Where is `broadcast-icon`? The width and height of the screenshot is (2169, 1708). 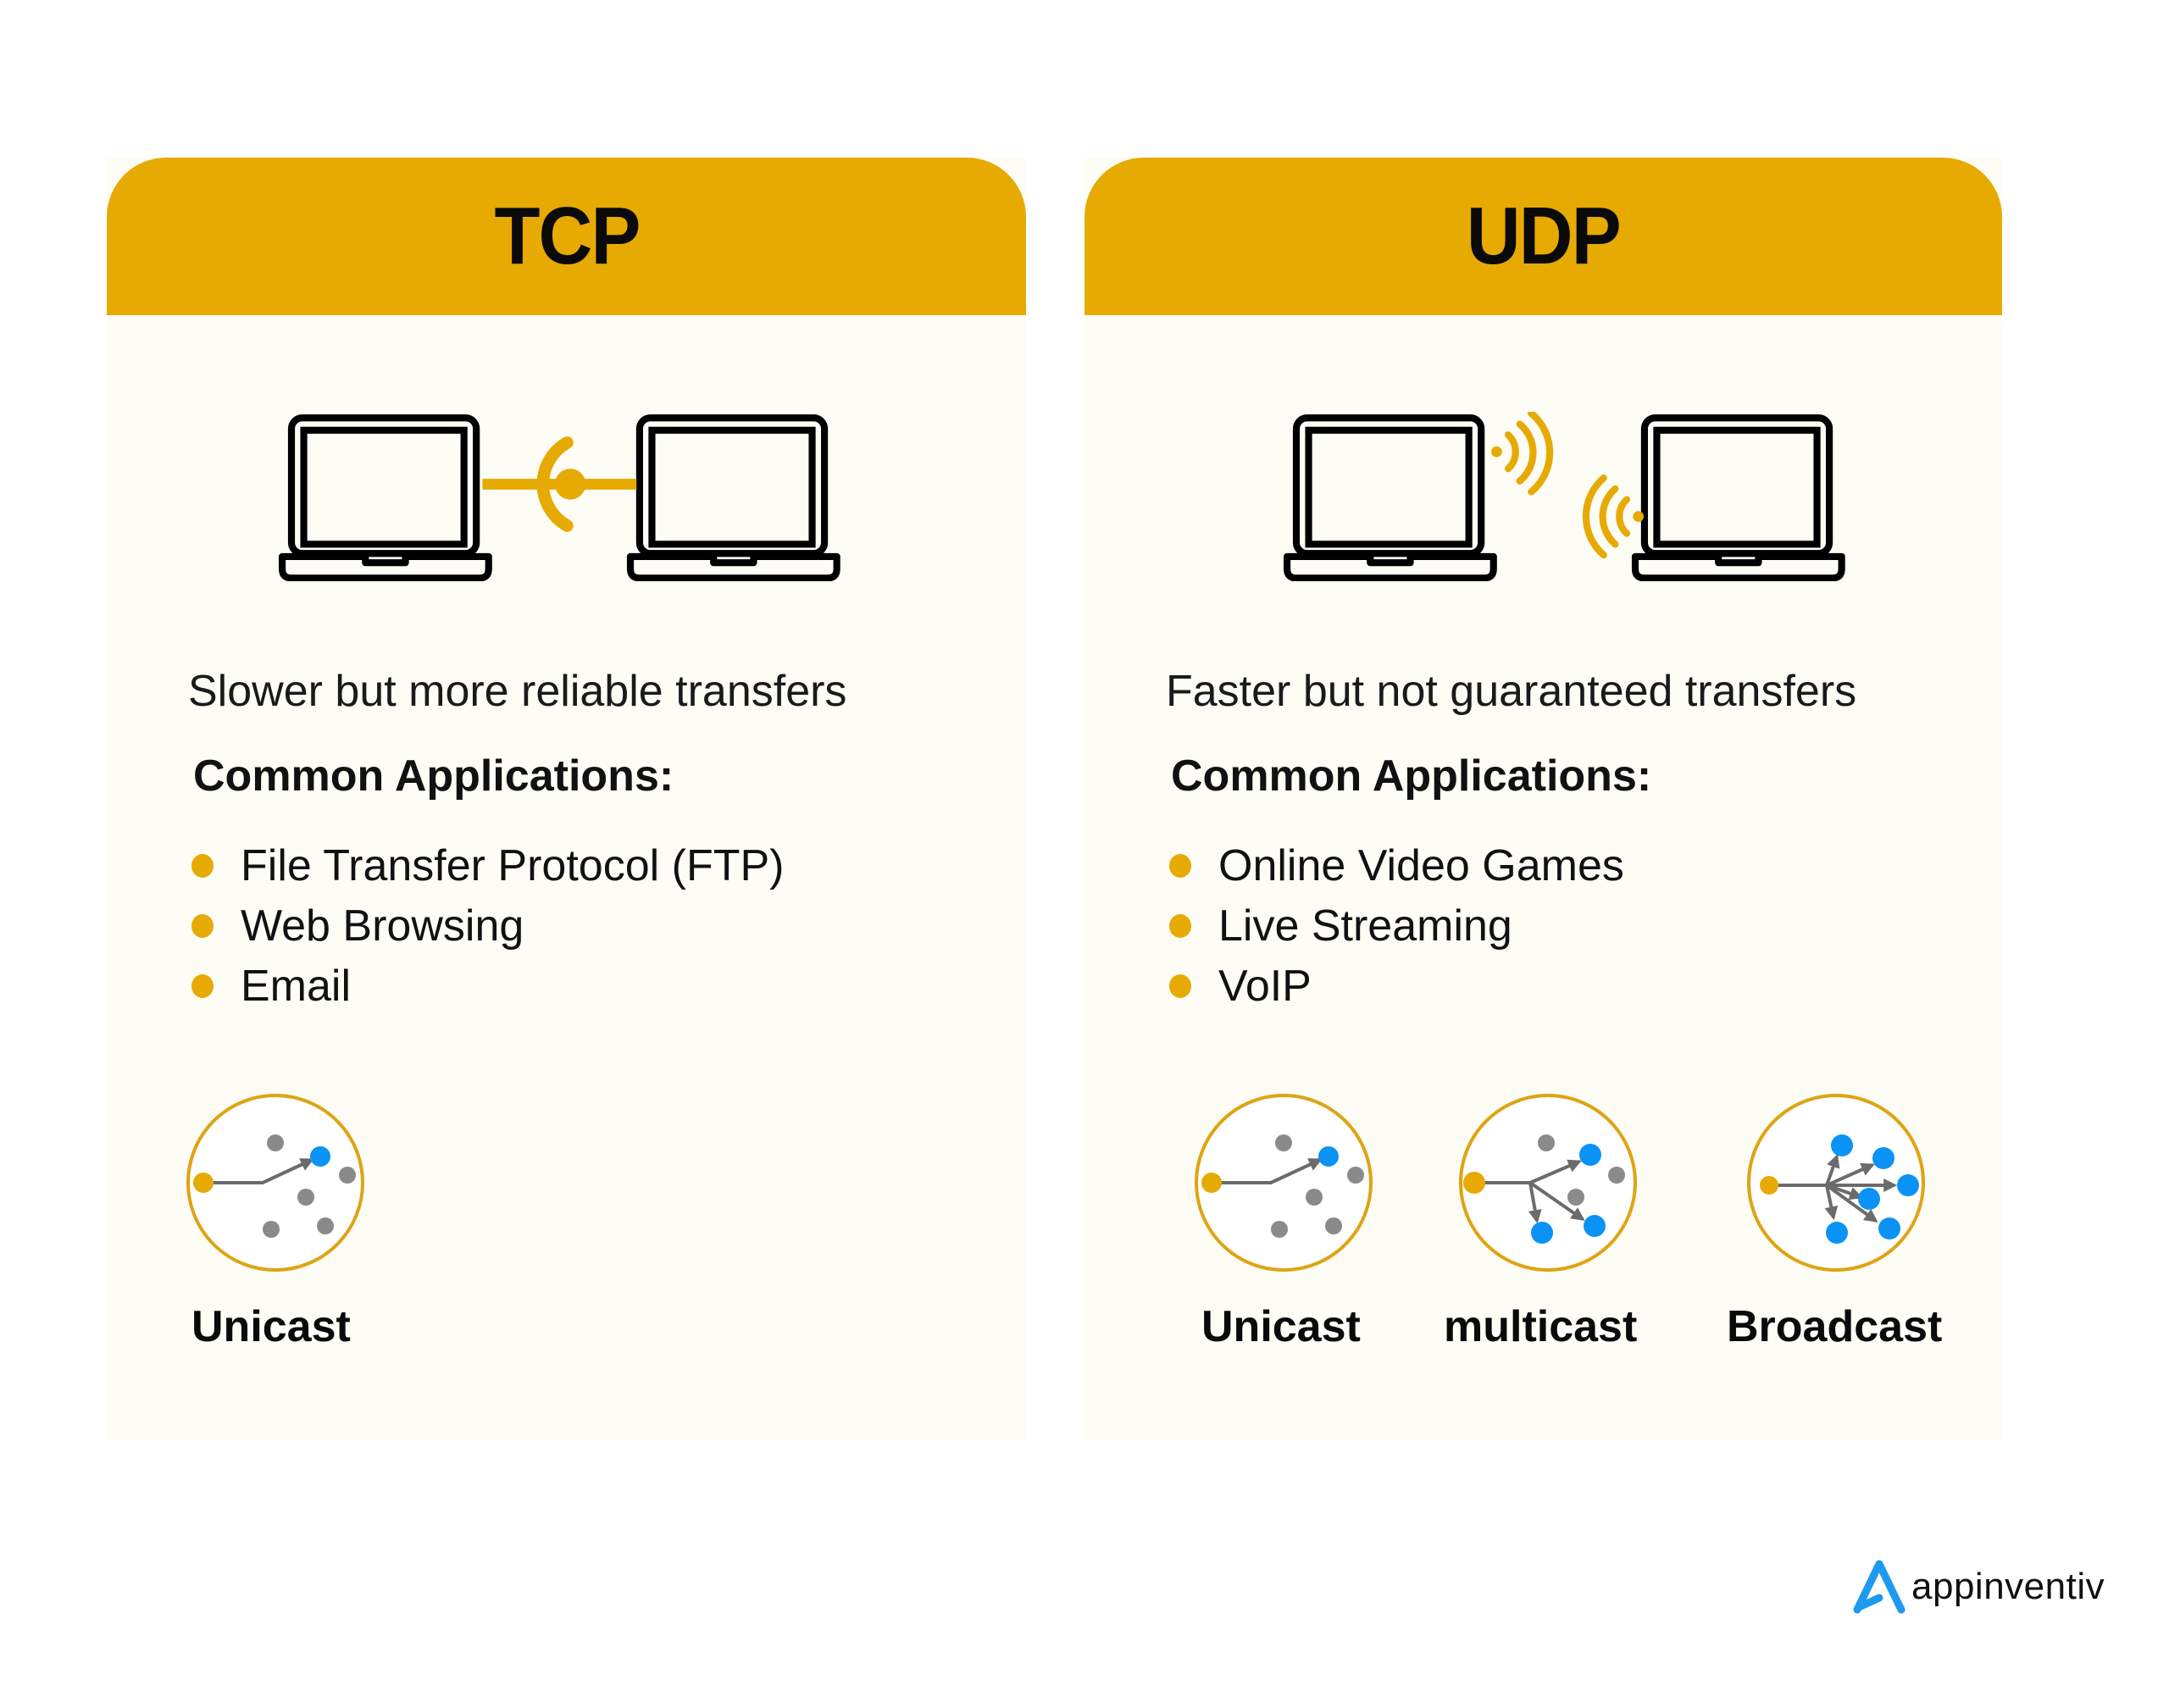 broadcast-icon is located at coordinates (1836, 1183).